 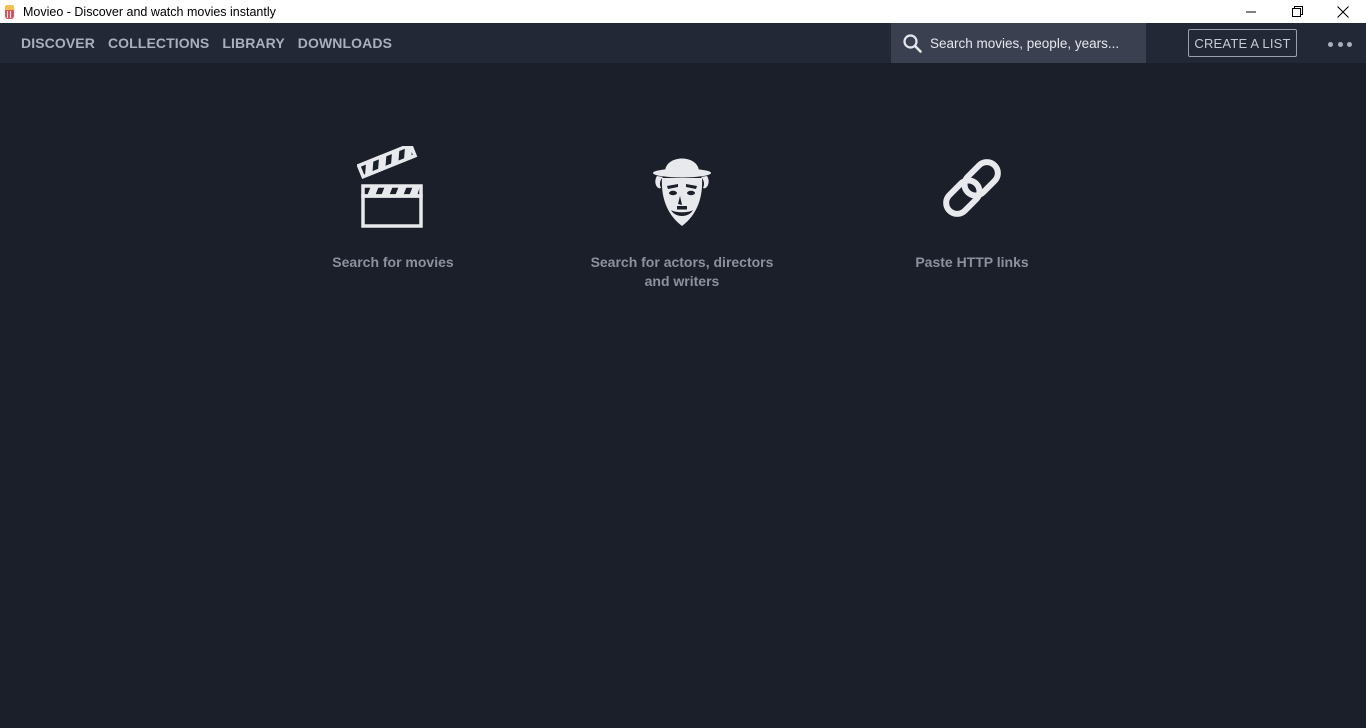 I want to click on minimize-button, so click(x=1251, y=11).